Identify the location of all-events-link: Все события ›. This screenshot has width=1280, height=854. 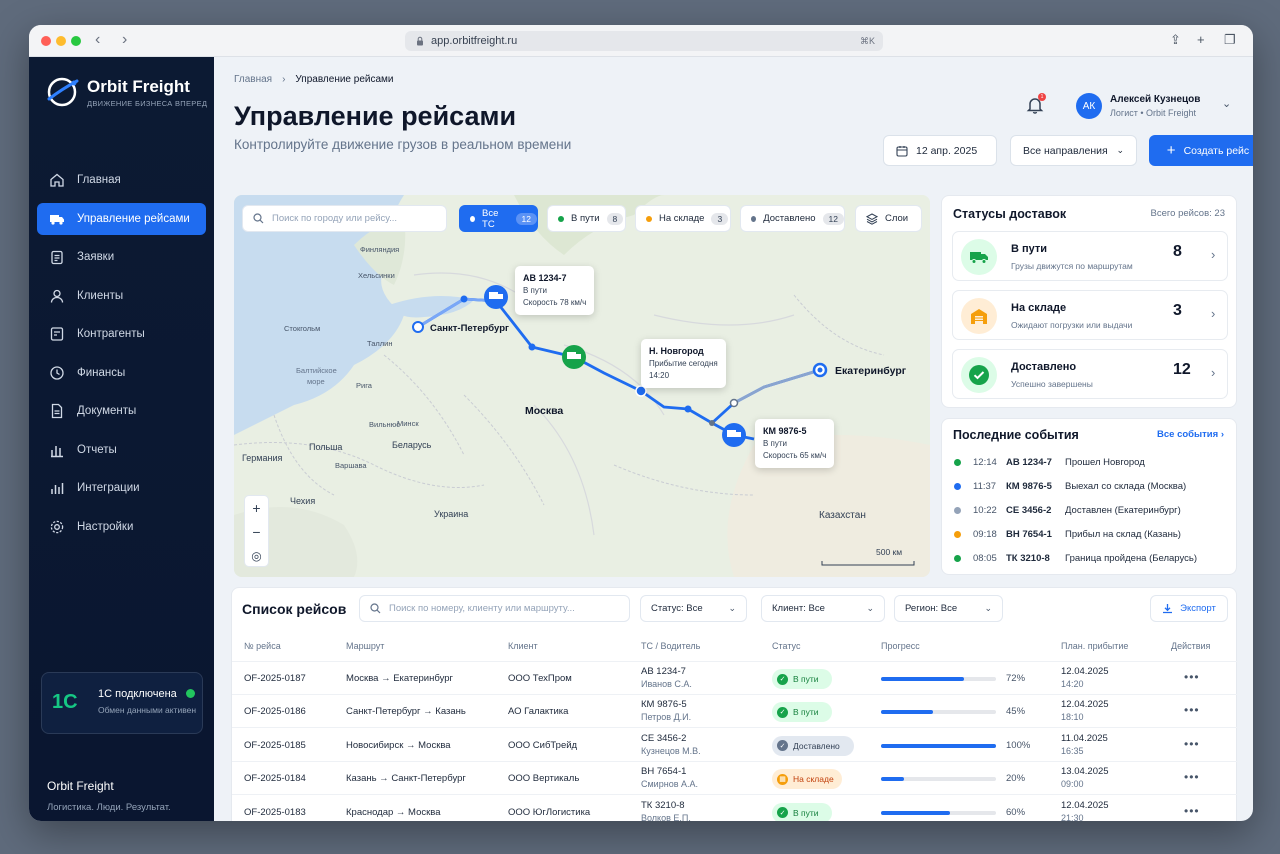
(1190, 434).